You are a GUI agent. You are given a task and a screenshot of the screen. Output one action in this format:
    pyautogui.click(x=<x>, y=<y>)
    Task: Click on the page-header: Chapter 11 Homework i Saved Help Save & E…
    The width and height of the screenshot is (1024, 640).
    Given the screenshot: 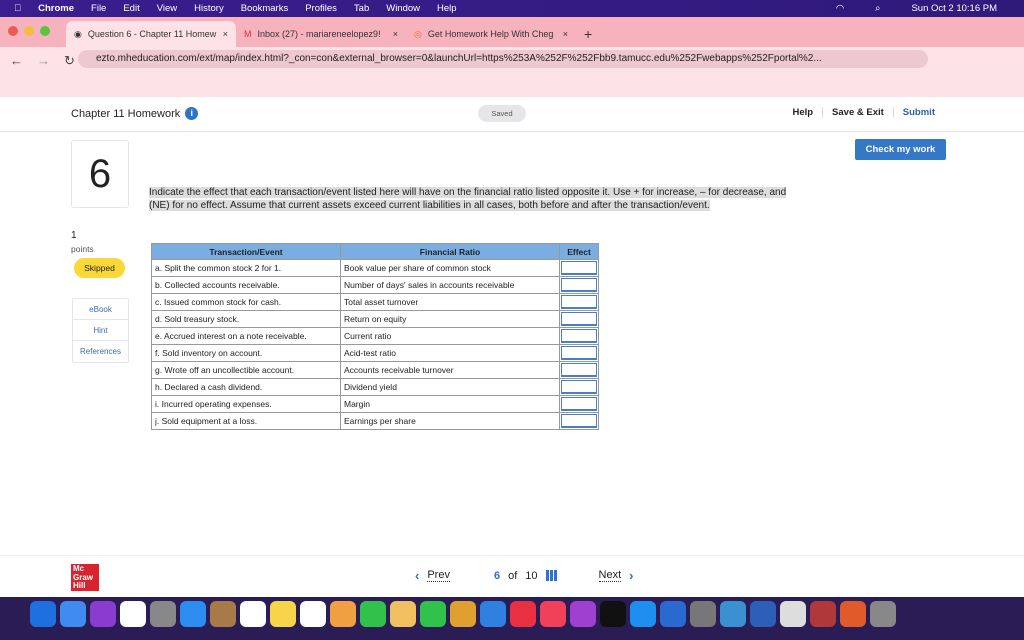 What is the action you would take?
    pyautogui.click(x=512, y=114)
    